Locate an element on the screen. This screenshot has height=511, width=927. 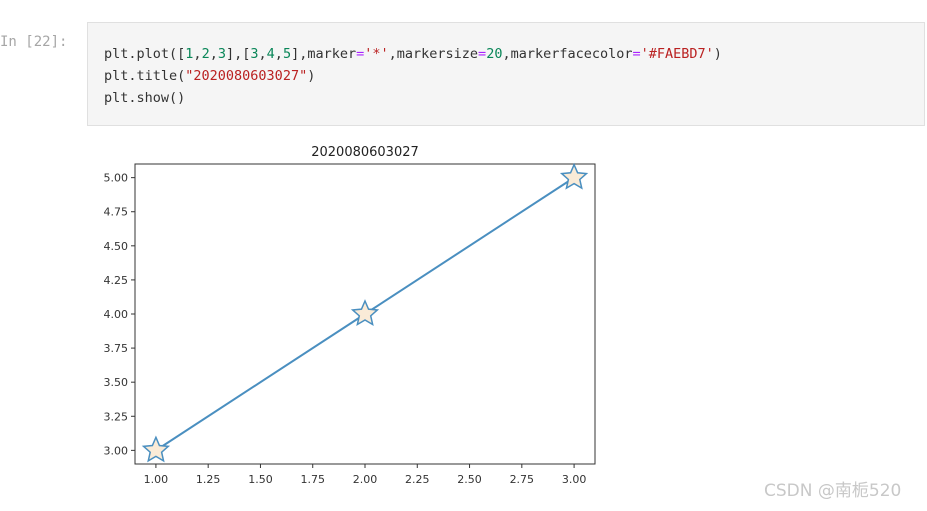
y-tick-label: 3.00 is located at coordinates (116, 450).